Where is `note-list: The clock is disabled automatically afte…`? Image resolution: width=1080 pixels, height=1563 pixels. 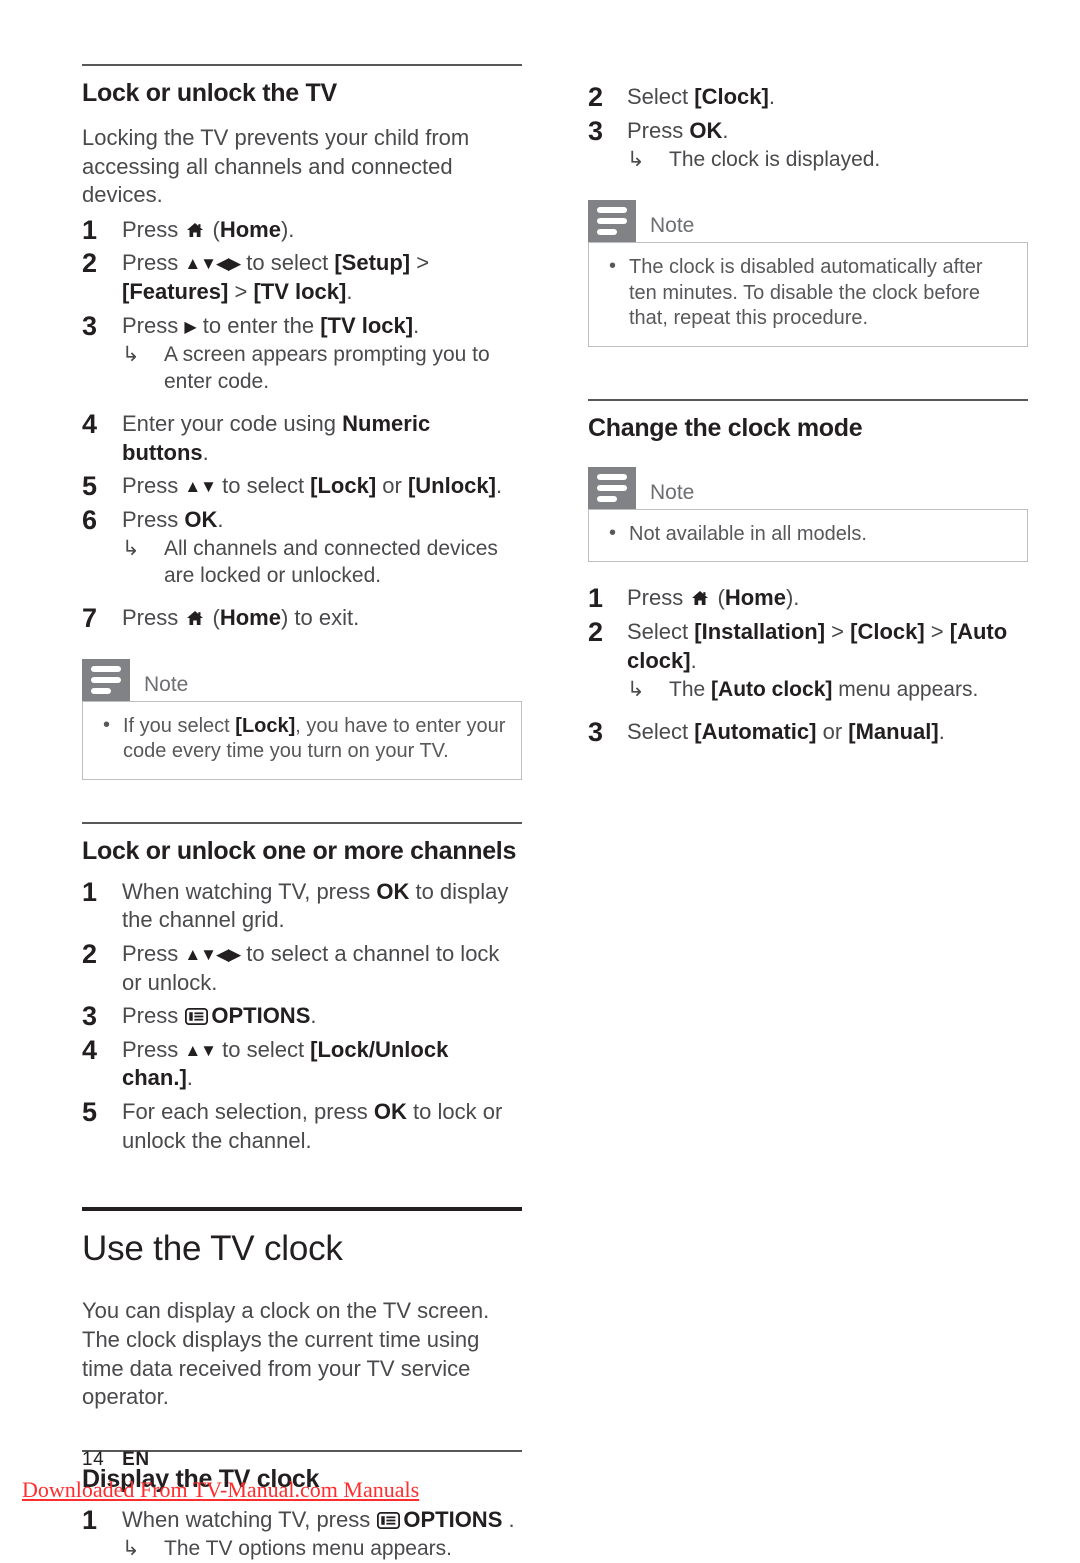 note-list: The clock is disabled automatically afte… is located at coordinates (808, 293).